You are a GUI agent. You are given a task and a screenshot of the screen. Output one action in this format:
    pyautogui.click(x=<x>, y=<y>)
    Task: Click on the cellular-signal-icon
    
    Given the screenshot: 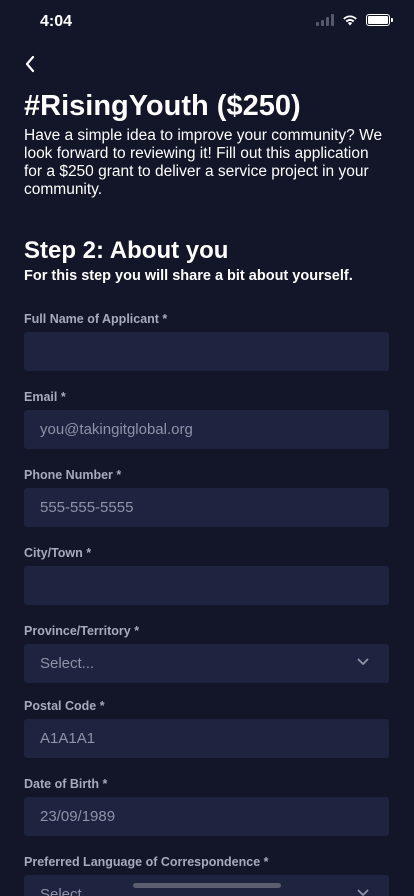 What is the action you would take?
    pyautogui.click(x=325, y=20)
    